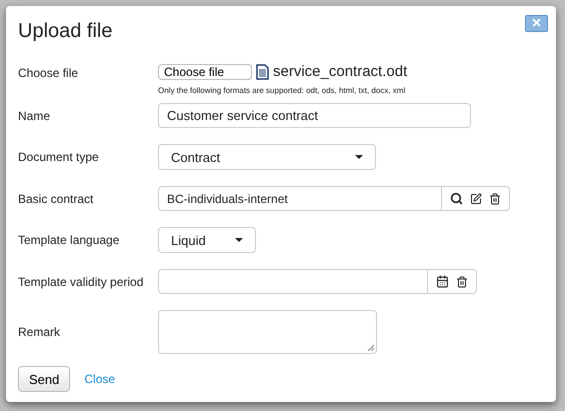  I want to click on send-button: Send, so click(44, 379).